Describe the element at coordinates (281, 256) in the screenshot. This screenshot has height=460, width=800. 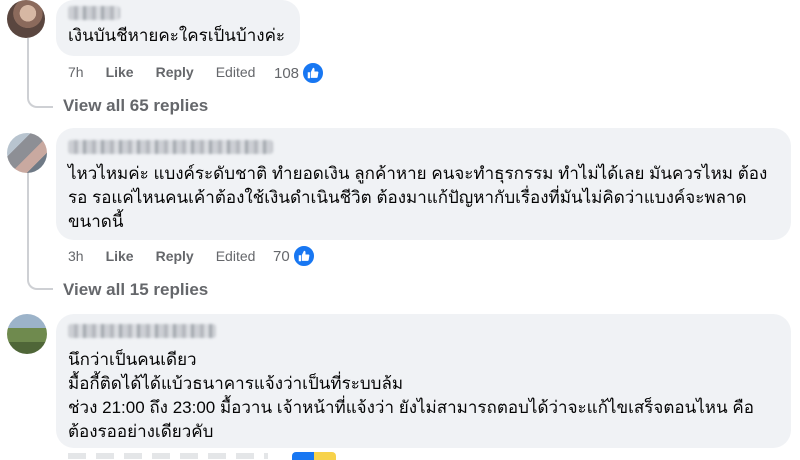
I see `reaction-count: 70` at that location.